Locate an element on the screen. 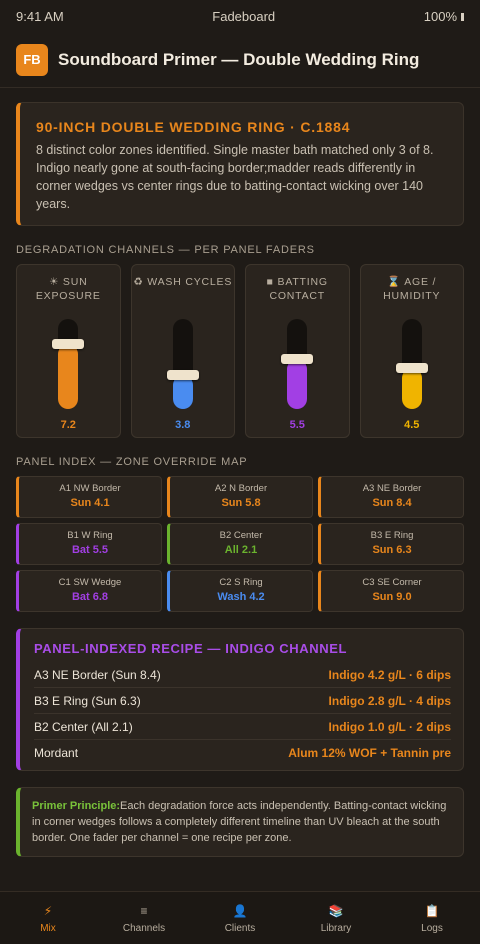  recipe-dose: Alum 12% WOF + Tannin pre is located at coordinates (369, 753).